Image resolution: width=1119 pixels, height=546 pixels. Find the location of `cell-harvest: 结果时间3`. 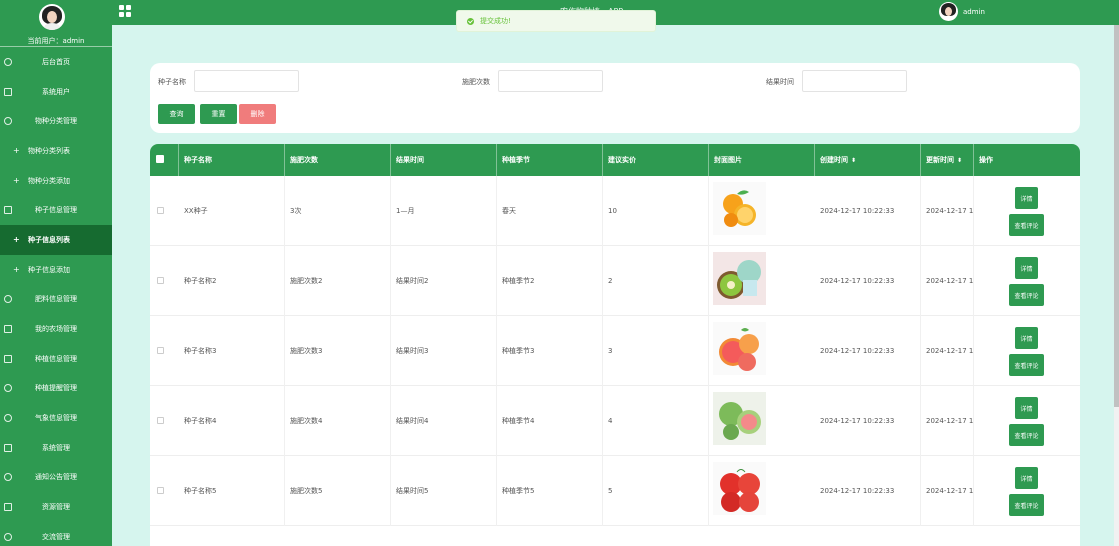

cell-harvest: 结果时间3 is located at coordinates (444, 351).